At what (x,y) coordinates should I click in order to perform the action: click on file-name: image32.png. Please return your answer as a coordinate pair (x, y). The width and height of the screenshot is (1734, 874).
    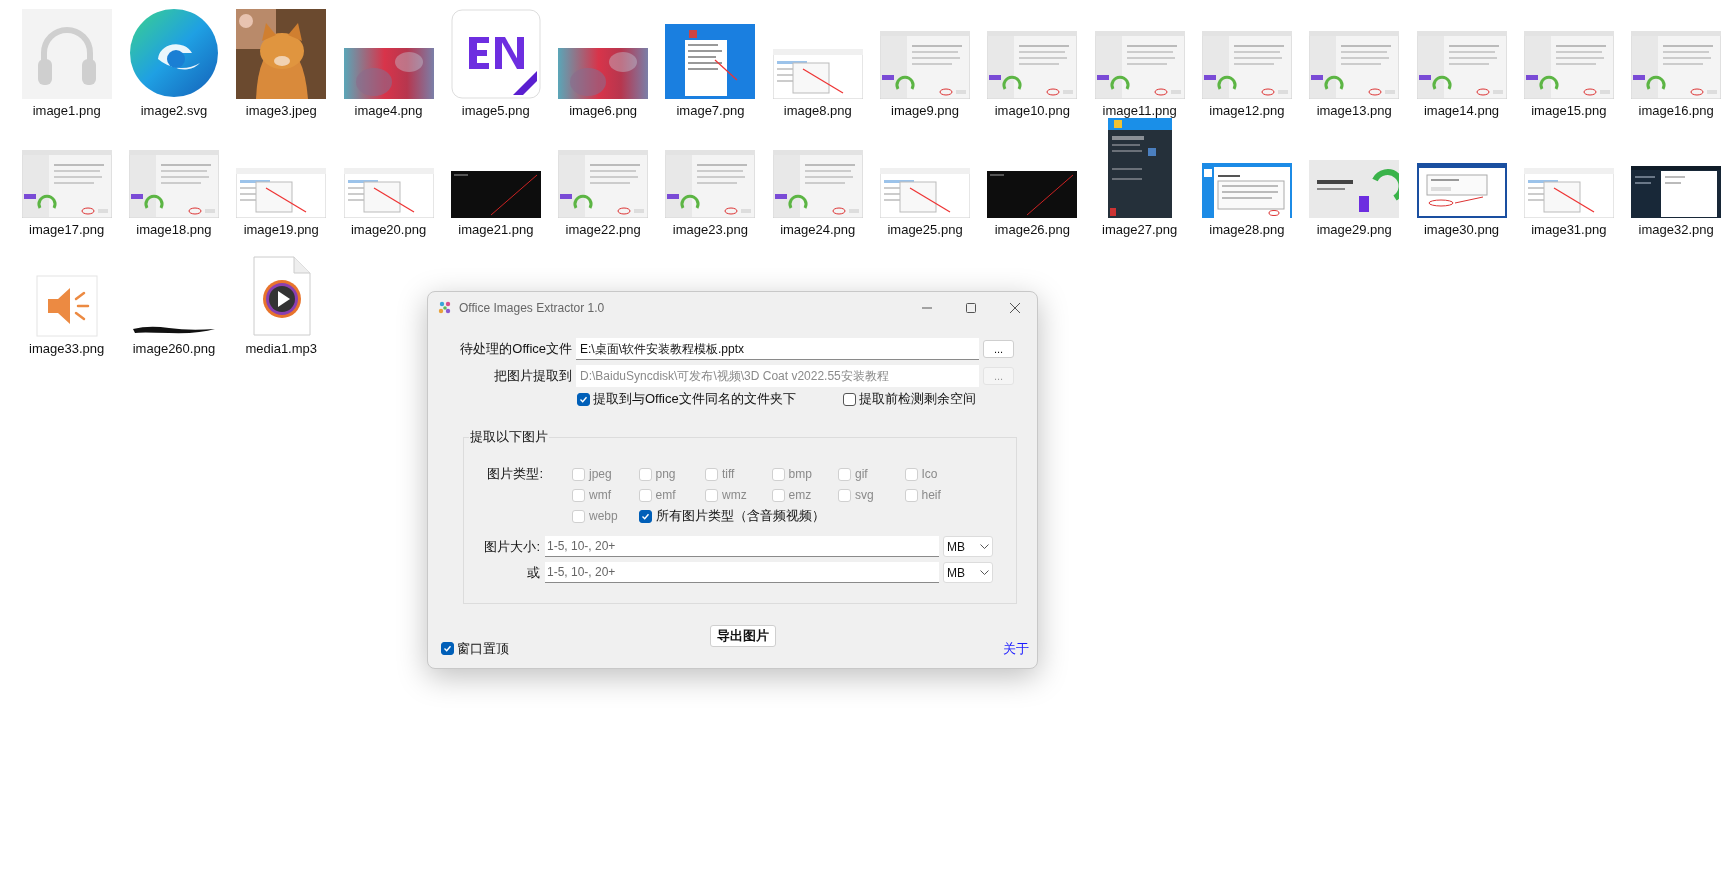
    Looking at the image, I should click on (1676, 230).